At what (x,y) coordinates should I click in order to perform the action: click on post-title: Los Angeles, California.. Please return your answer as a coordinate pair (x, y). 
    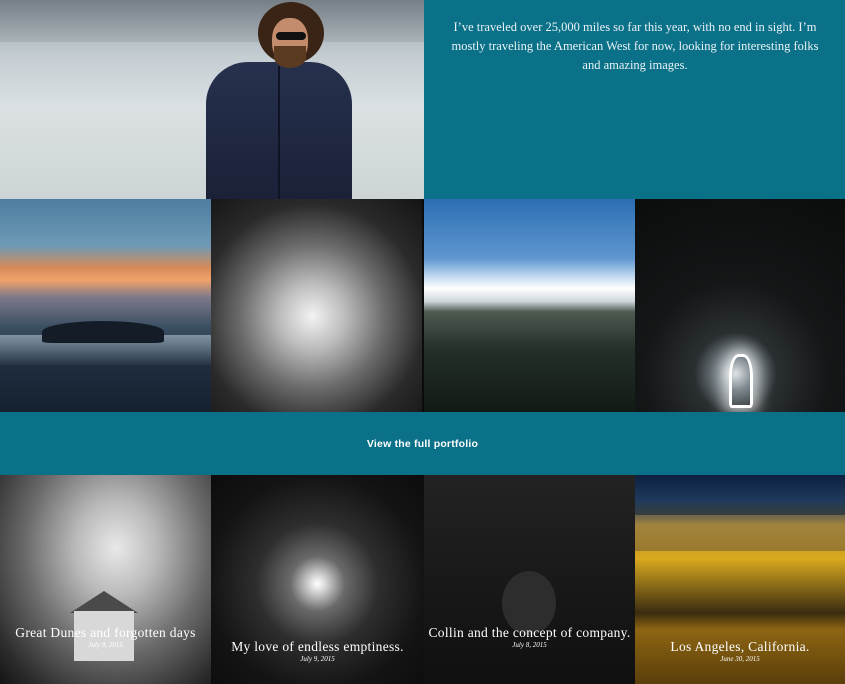
    Looking at the image, I should click on (740, 646).